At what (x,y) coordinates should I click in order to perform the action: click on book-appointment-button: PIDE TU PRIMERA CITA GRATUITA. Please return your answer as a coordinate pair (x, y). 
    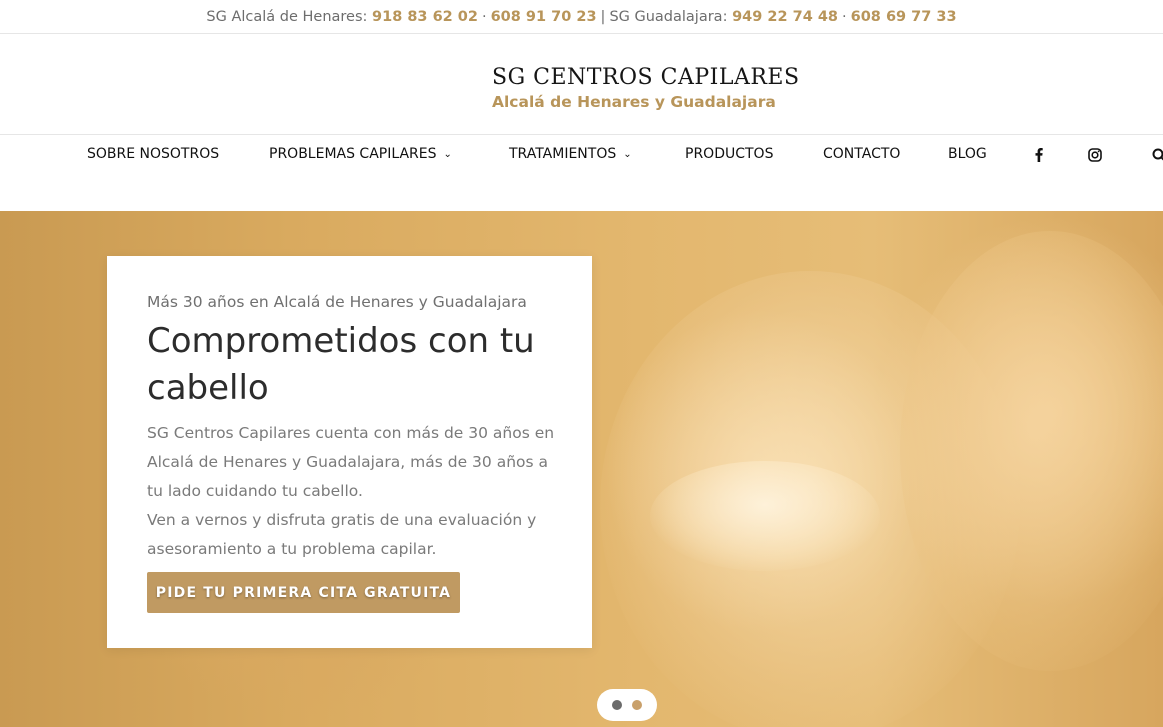
    Looking at the image, I should click on (303, 592).